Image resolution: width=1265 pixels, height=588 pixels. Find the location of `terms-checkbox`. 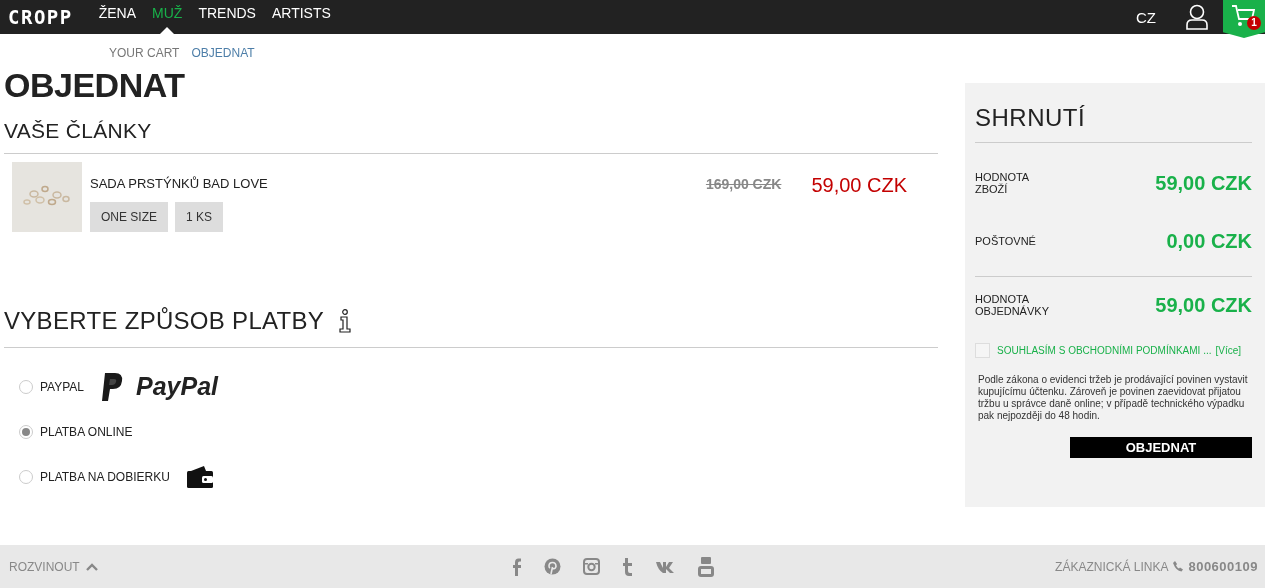

terms-checkbox is located at coordinates (982, 350).